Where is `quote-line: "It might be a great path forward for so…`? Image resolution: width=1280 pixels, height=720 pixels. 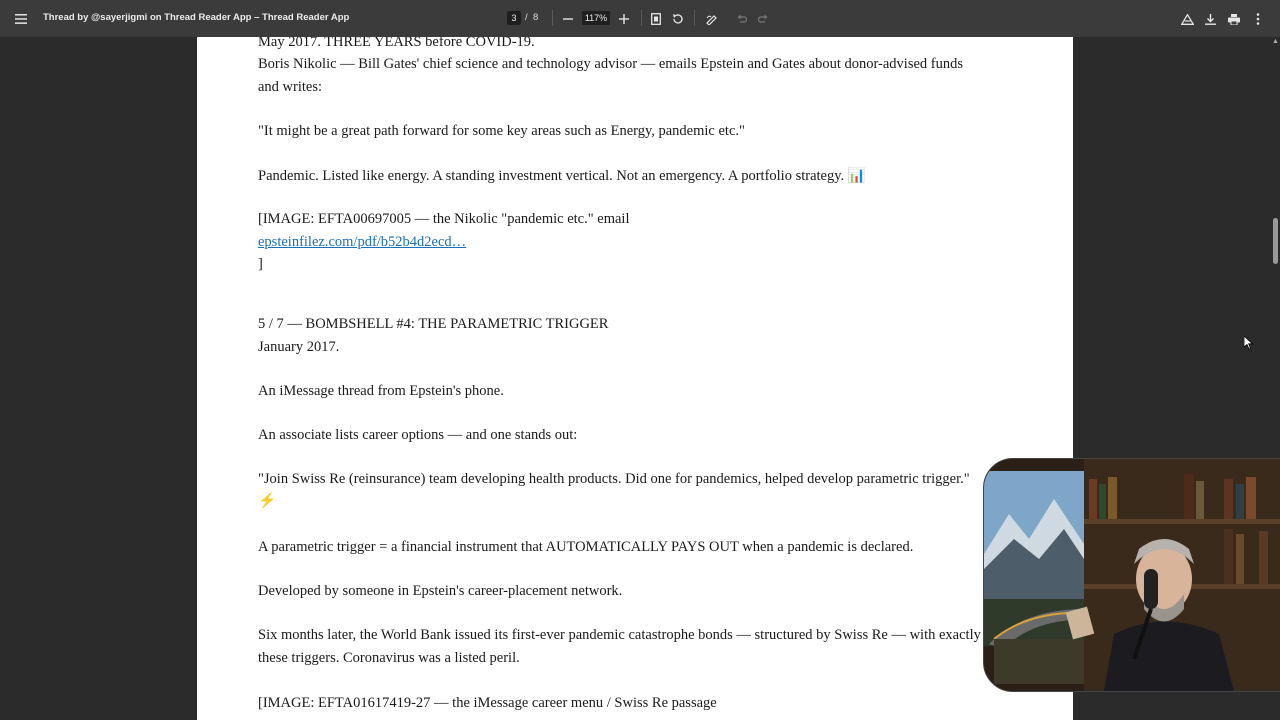
quote-line: "It might be a great path forward for so… is located at coordinates (501, 131).